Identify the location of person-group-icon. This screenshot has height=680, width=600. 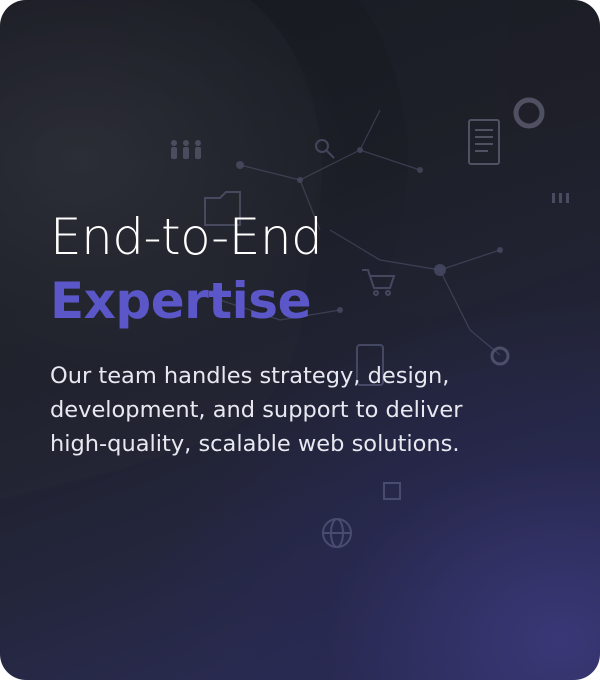
(560, 198).